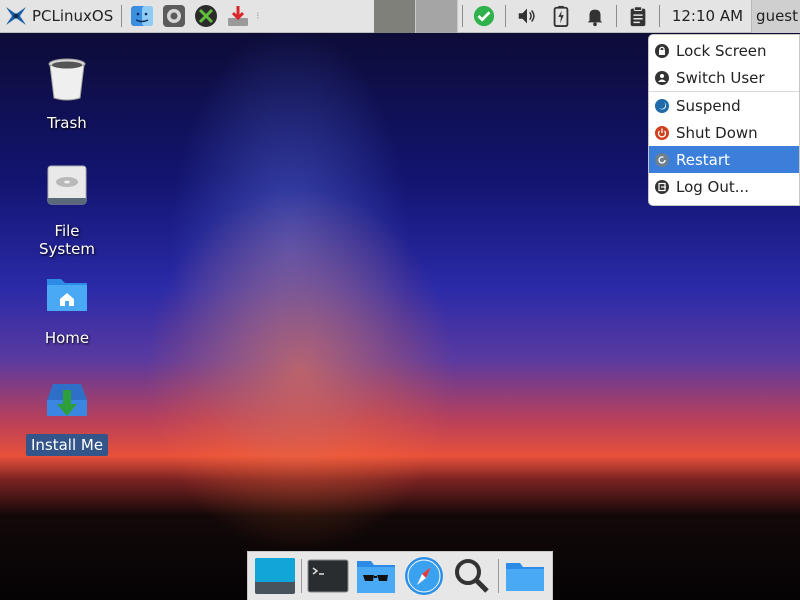 Image resolution: width=800 pixels, height=600 pixels. I want to click on menu-item-switch-user: Switch User, so click(724, 77).